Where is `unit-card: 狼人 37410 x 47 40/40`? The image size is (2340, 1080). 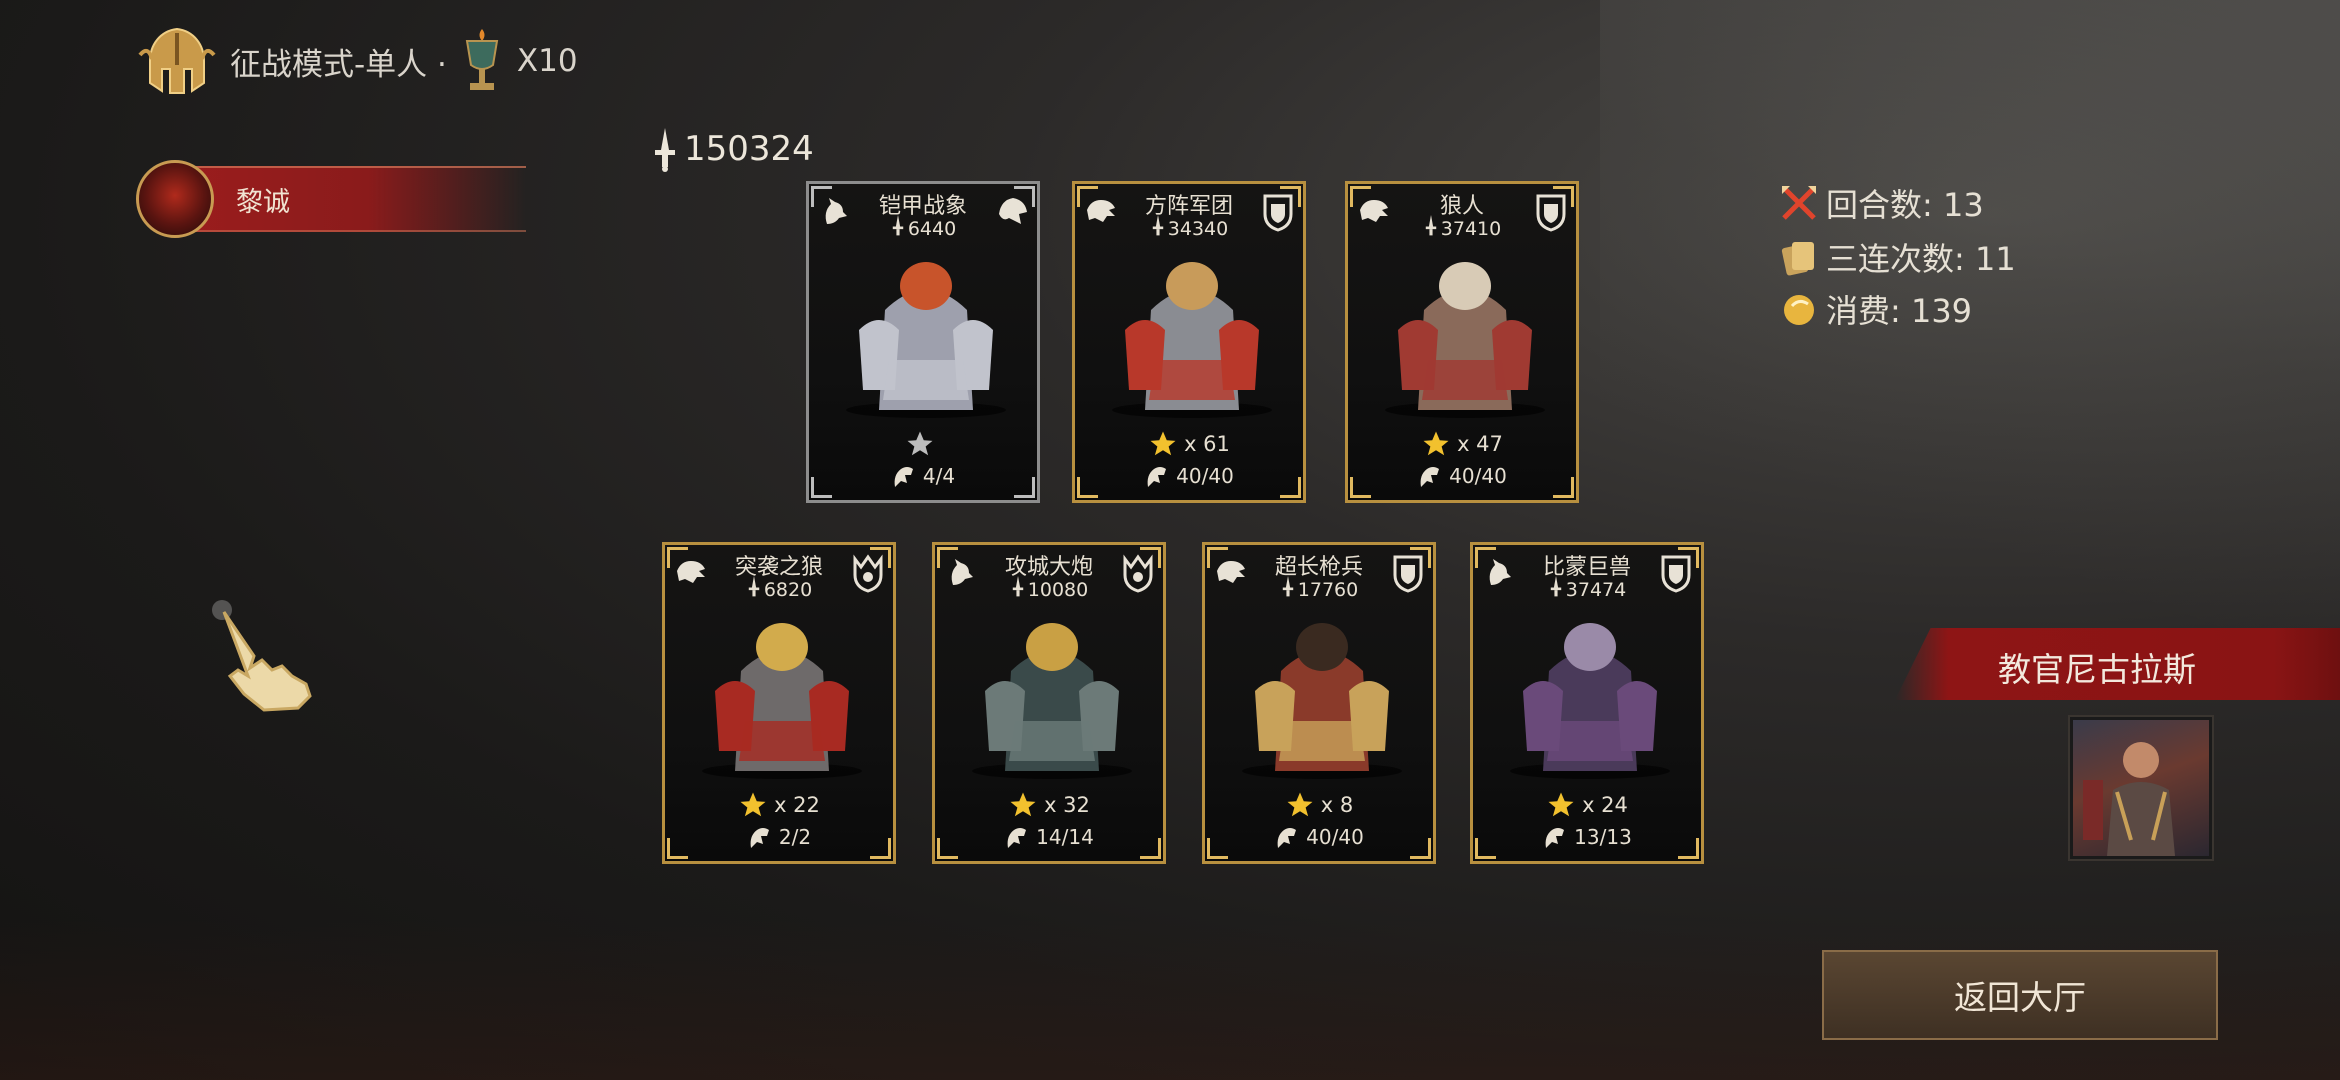 unit-card: 狼人 37410 x 47 40/40 is located at coordinates (1462, 342).